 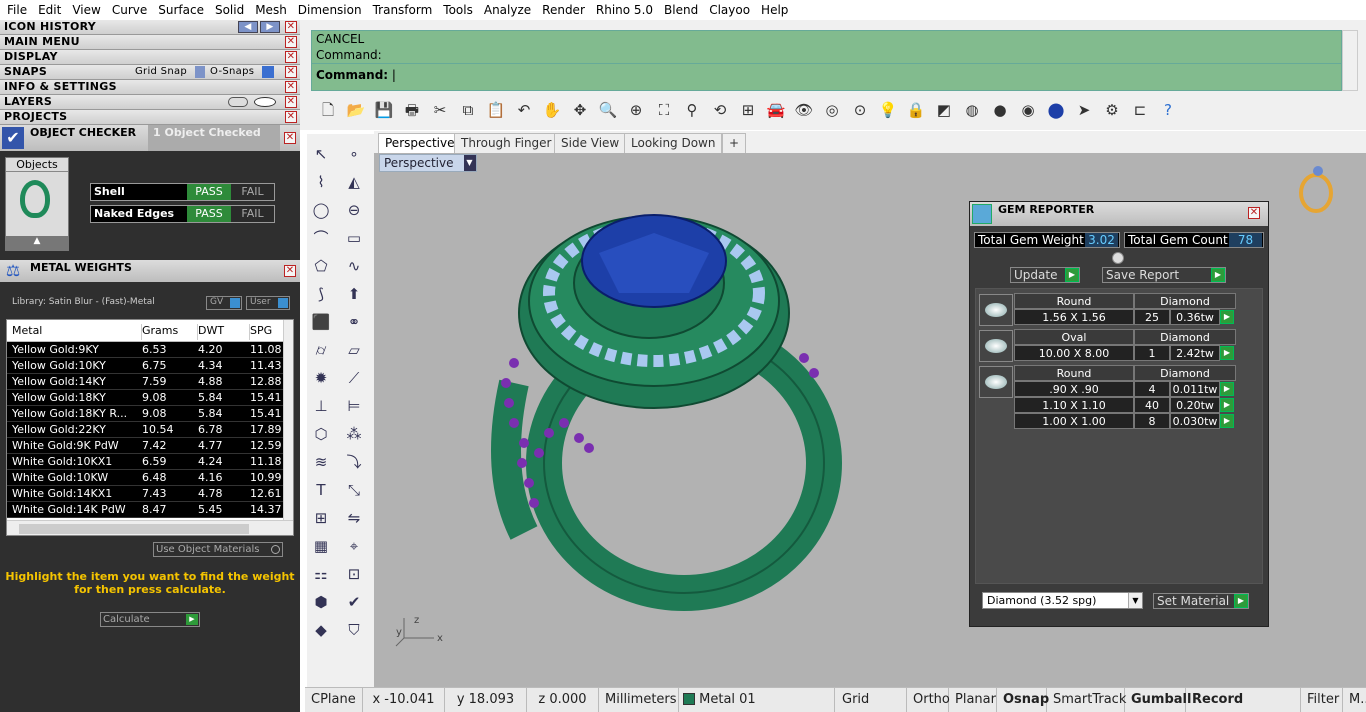 I want to click on mesh-icon: ▦, so click(x=321, y=546).